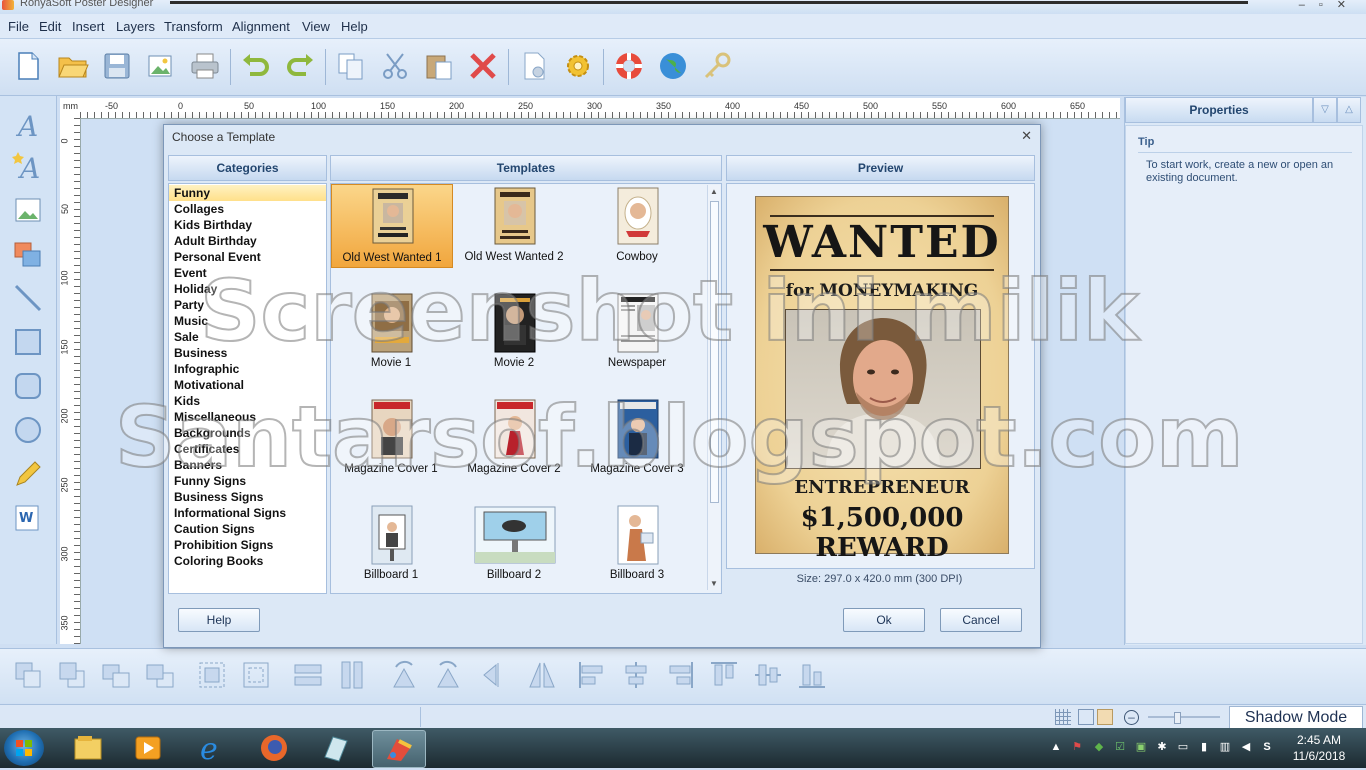 The height and width of the screenshot is (770, 1366). I want to click on export-image-icon, so click(161, 66).